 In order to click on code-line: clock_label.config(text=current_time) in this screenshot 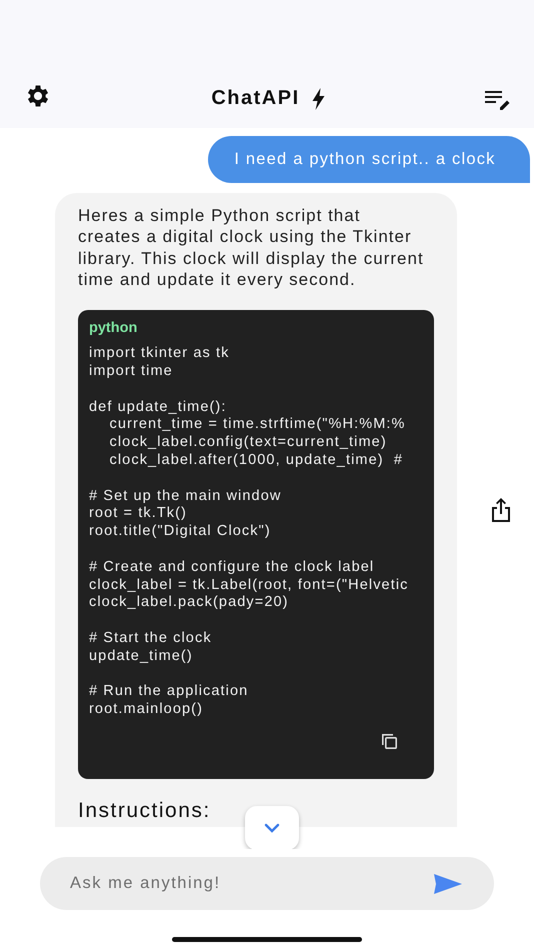, I will do `click(248, 443)`.